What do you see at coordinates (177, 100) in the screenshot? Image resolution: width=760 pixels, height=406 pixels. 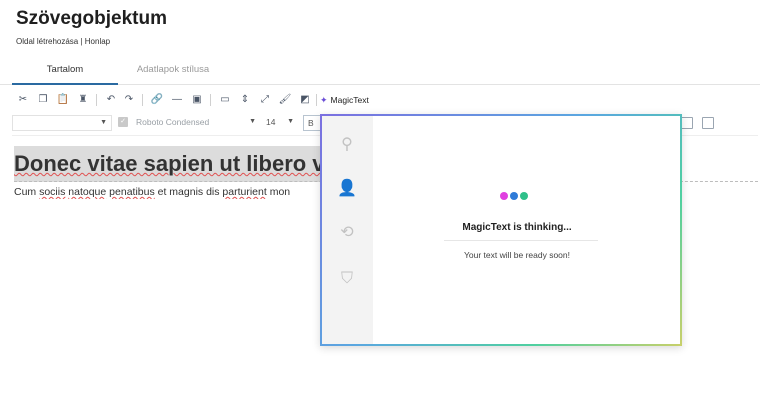 I see `horizontal-rule-icon: —` at bounding box center [177, 100].